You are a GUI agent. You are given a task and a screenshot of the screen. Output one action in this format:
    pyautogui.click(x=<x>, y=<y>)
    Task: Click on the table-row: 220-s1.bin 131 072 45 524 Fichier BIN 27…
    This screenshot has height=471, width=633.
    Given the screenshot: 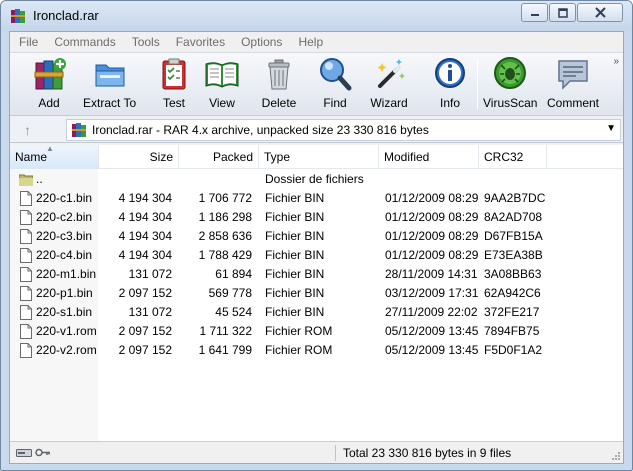 What is the action you would take?
    pyautogui.click(x=316, y=312)
    